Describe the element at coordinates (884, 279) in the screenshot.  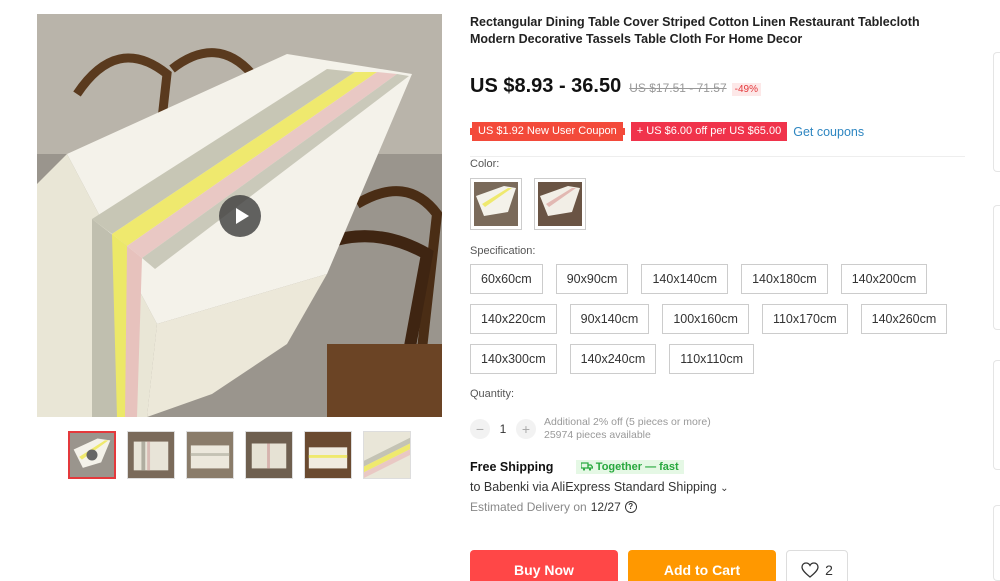
I see `spec-option: 140x200cm` at that location.